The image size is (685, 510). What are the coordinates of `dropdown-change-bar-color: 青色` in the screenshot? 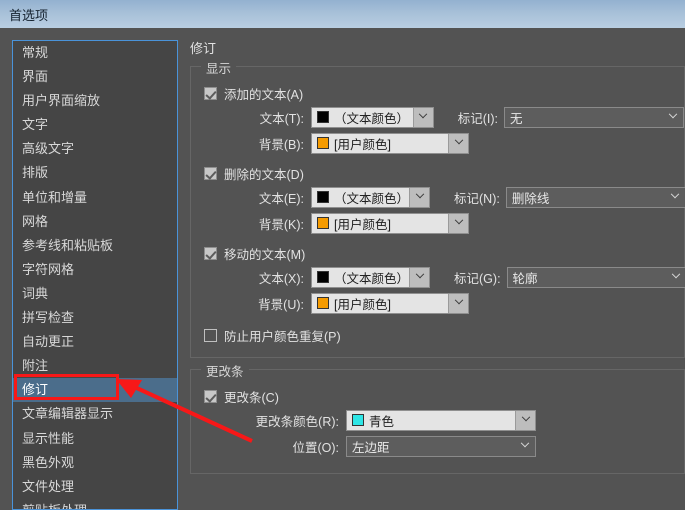 It's located at (441, 420).